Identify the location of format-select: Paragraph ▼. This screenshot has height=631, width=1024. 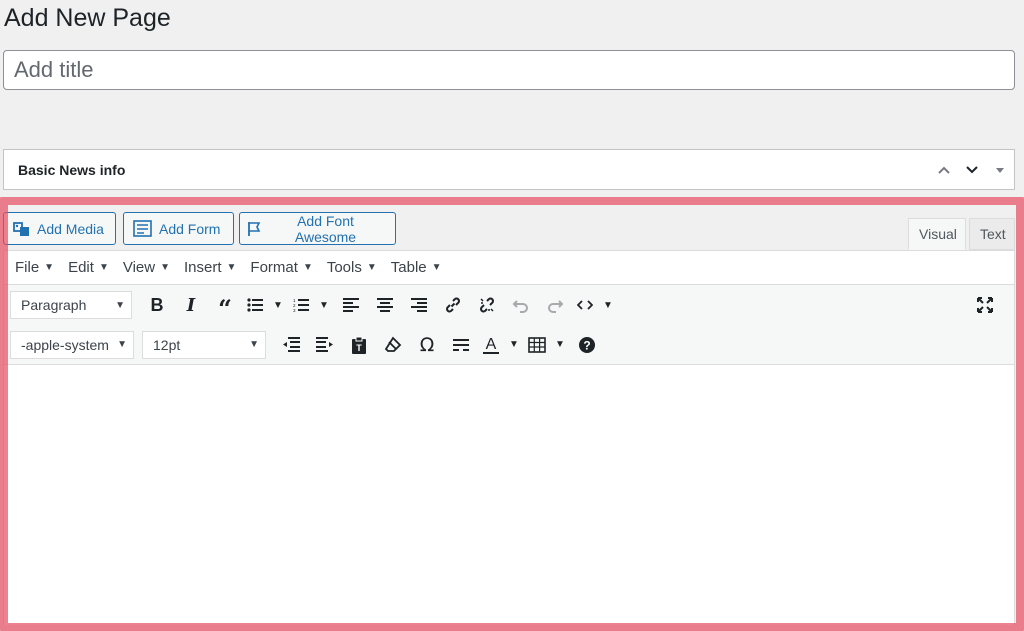
(71, 305).